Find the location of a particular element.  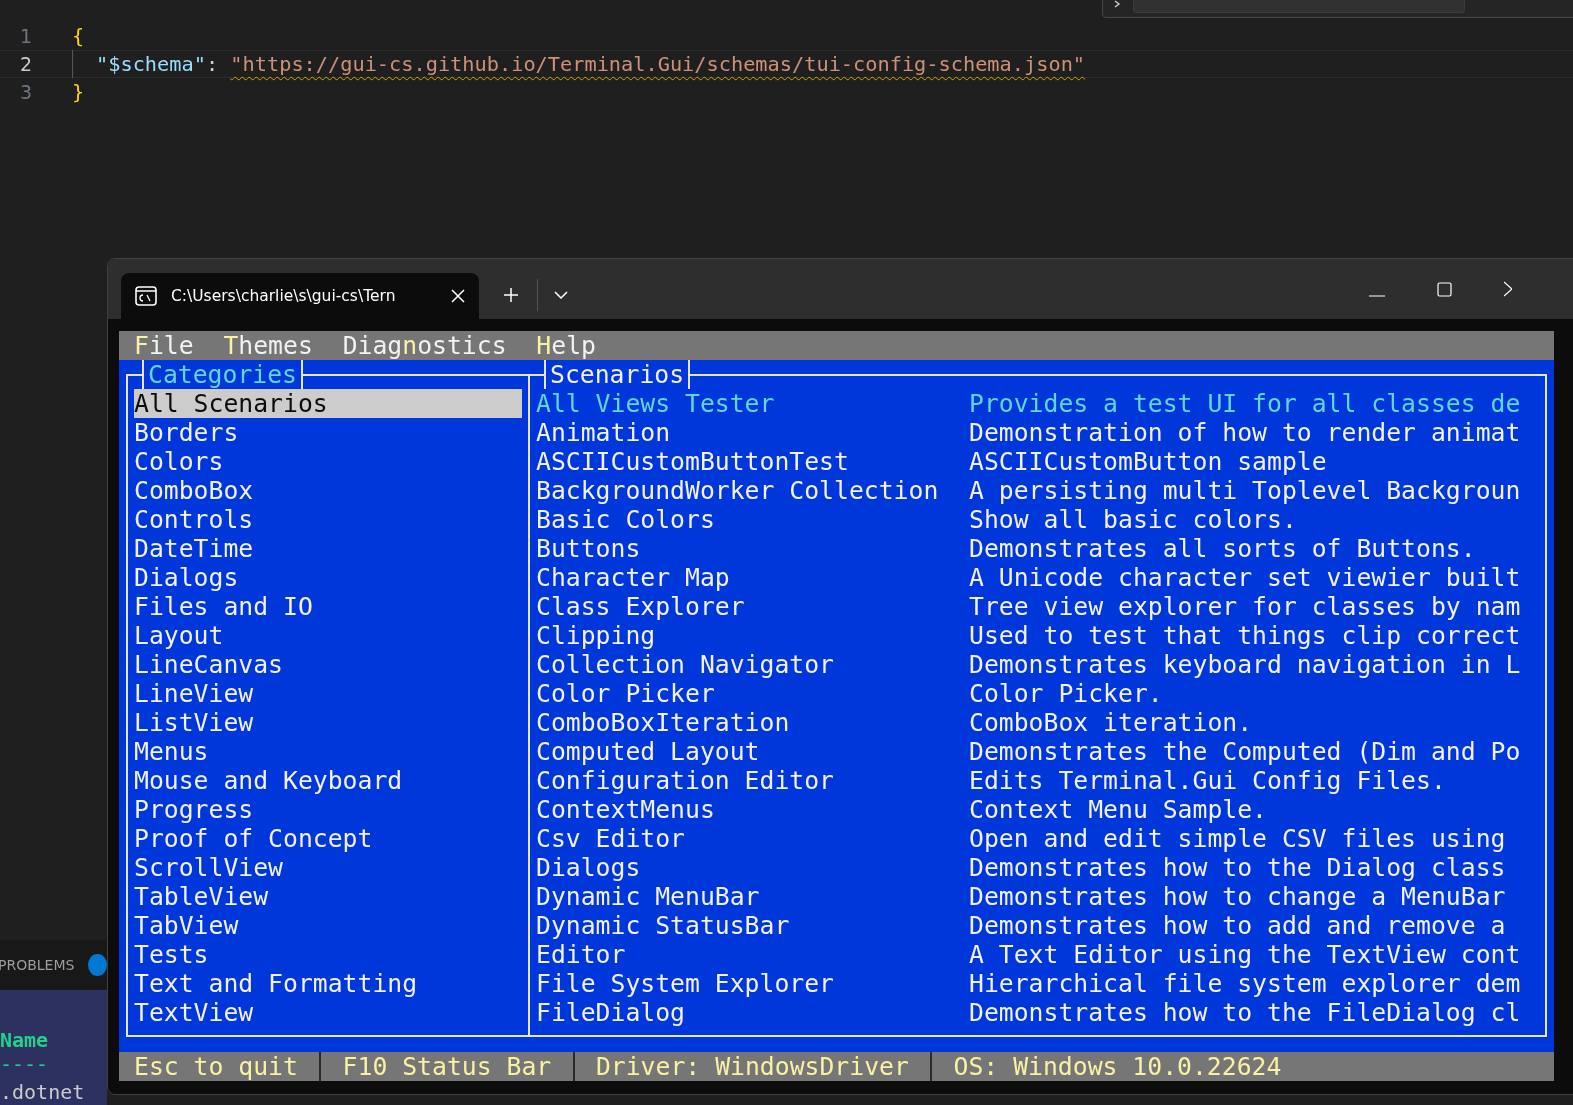

category-item: All Scenarios is located at coordinates (328, 403).